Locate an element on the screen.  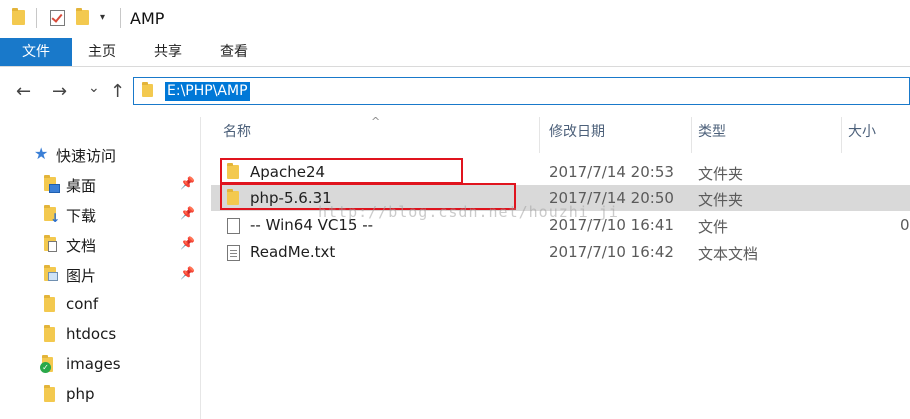
customize-dropdown-icon: ▾ is located at coordinates (102, 17).